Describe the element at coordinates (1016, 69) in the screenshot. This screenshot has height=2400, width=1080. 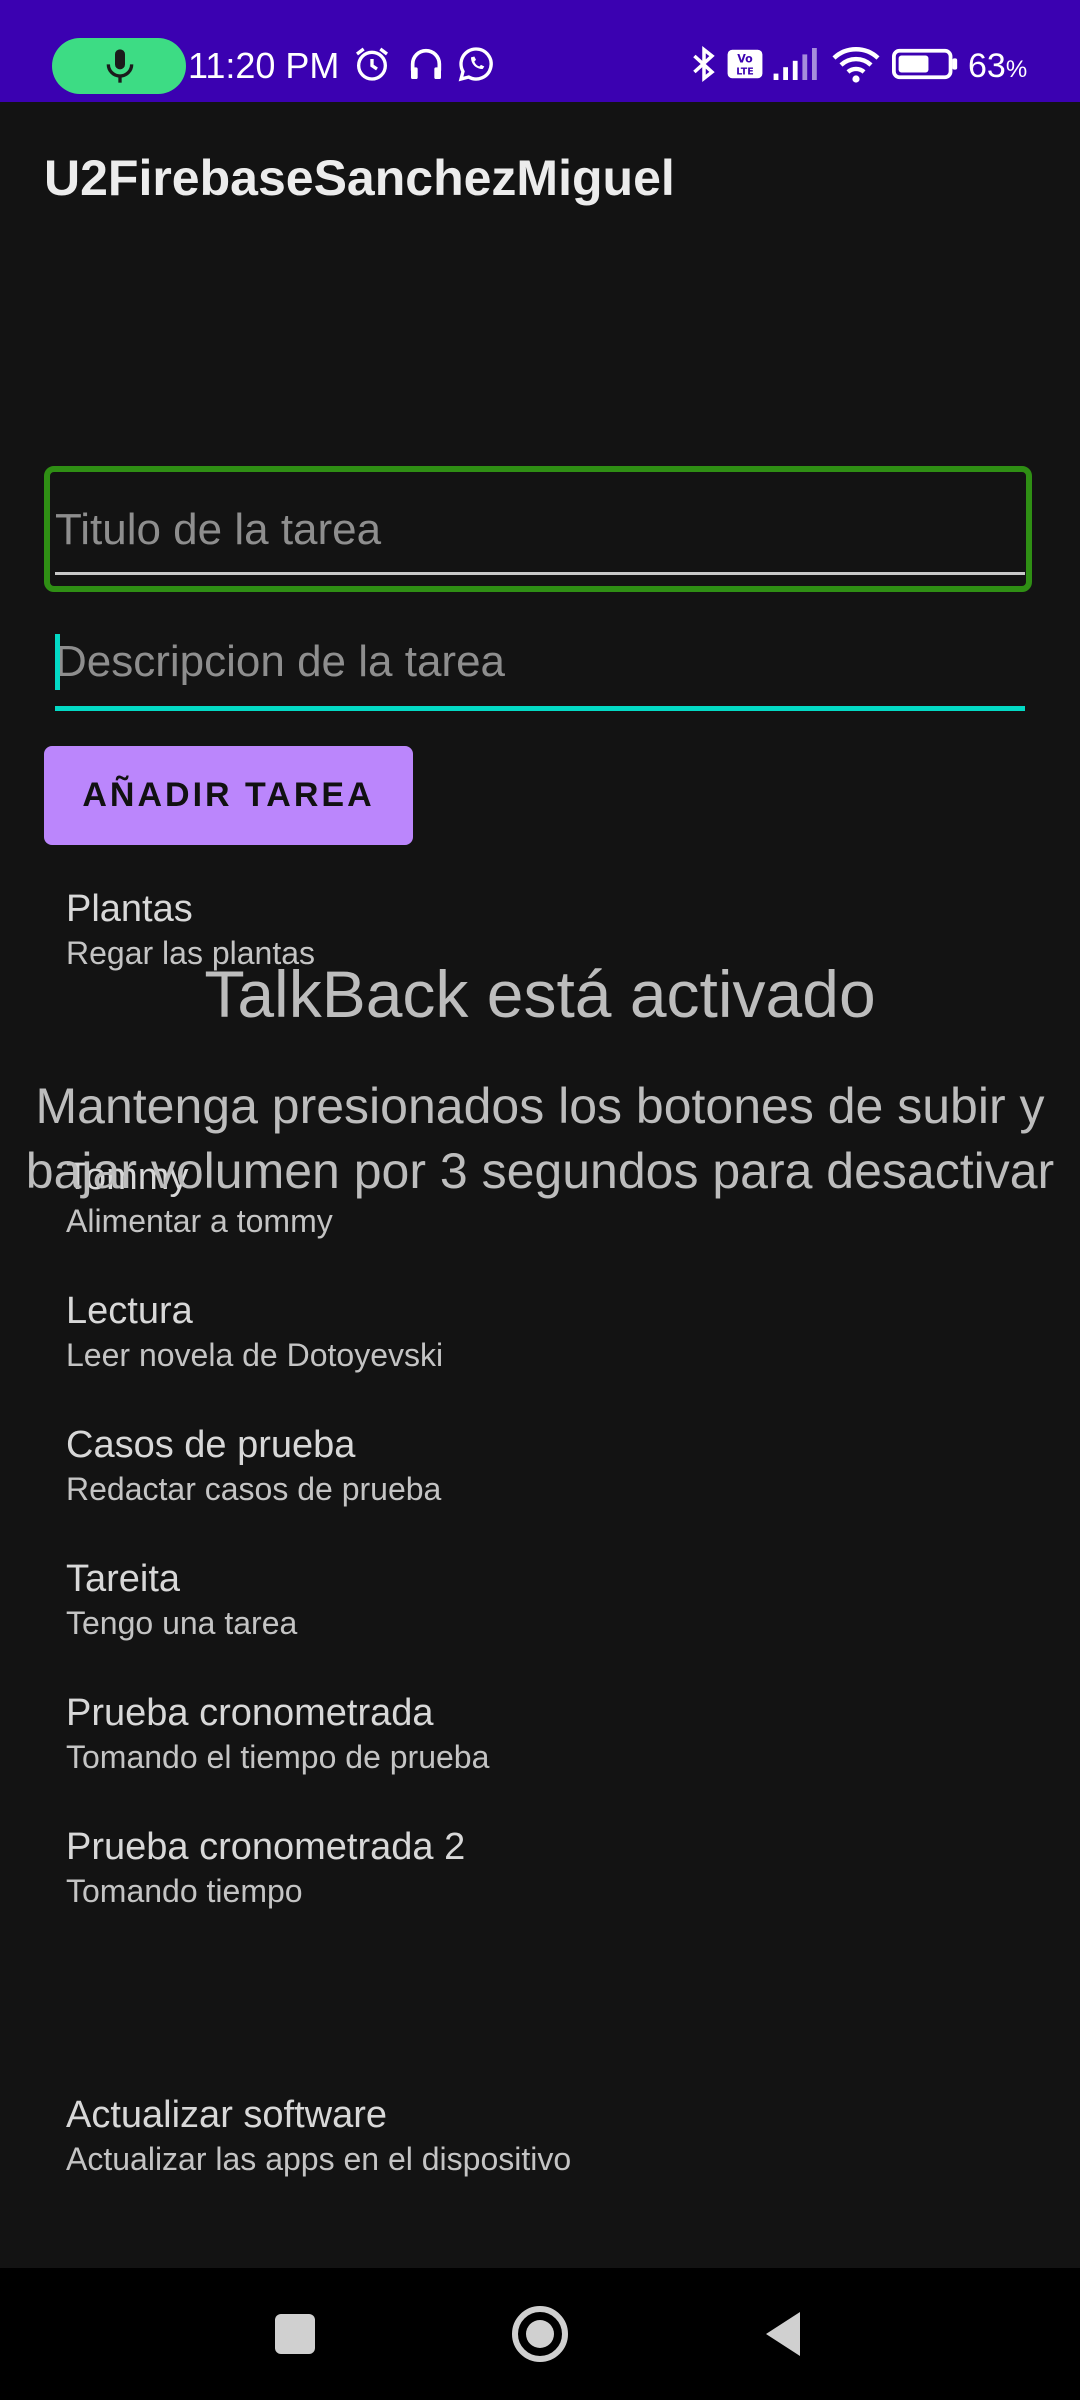
I see `battery-percent-unit: %` at that location.